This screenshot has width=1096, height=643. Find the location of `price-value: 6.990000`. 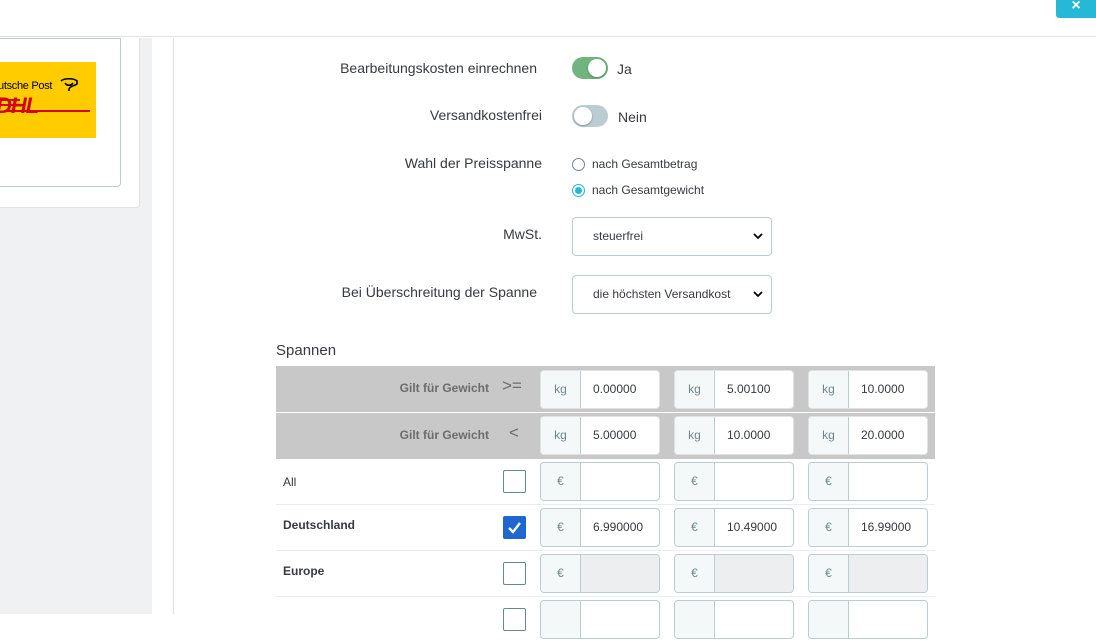

price-value: 6.990000 is located at coordinates (618, 527).